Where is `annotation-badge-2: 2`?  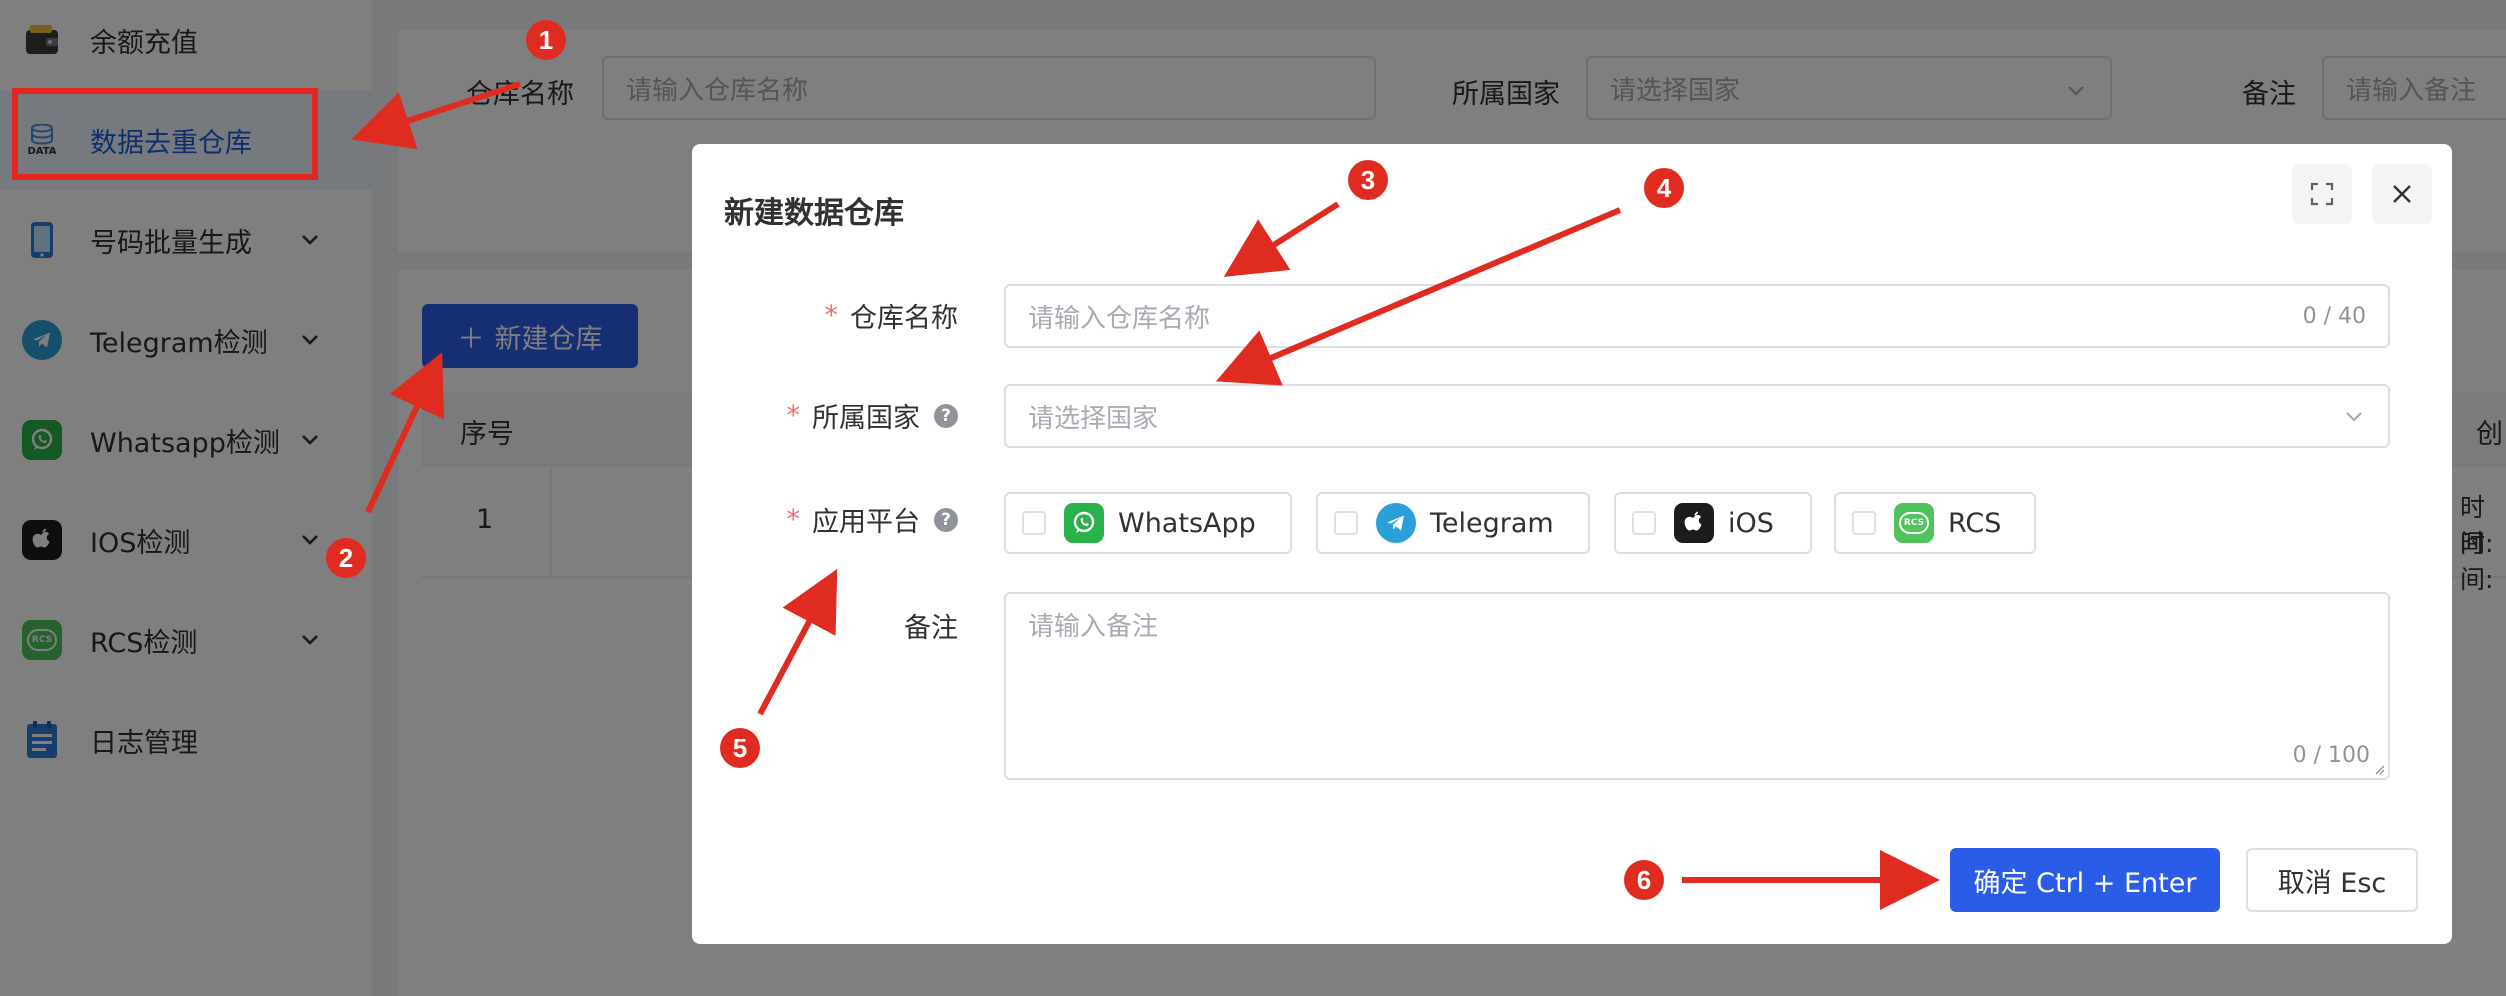 annotation-badge-2: 2 is located at coordinates (346, 558).